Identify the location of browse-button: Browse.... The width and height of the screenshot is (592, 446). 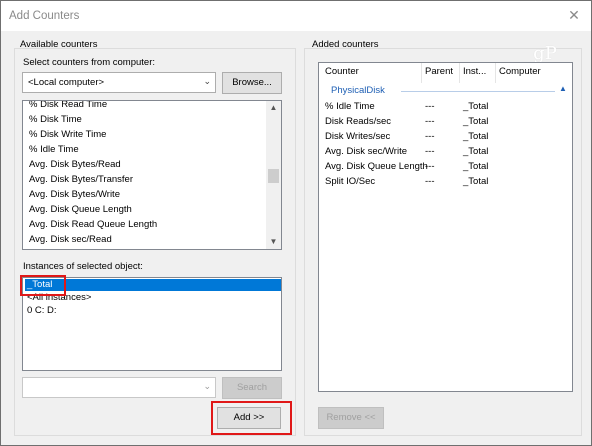
(252, 83).